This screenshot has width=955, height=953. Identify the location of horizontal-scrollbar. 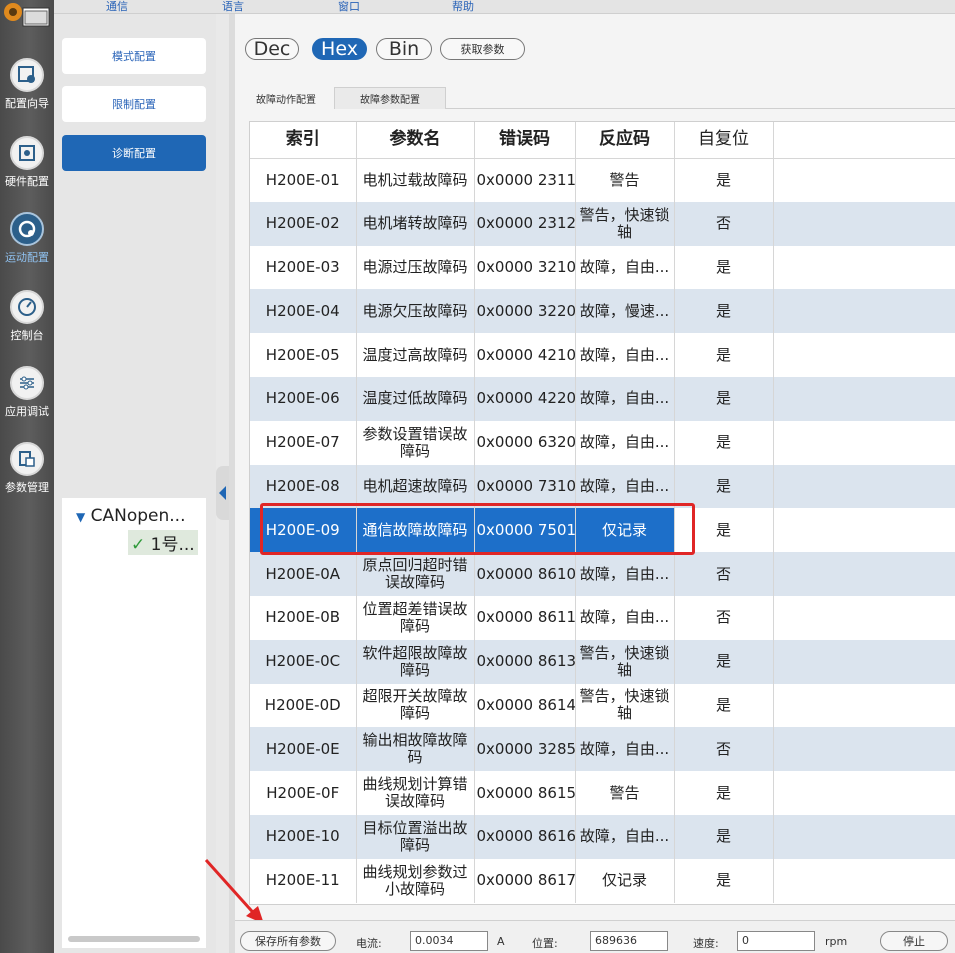
(134, 939).